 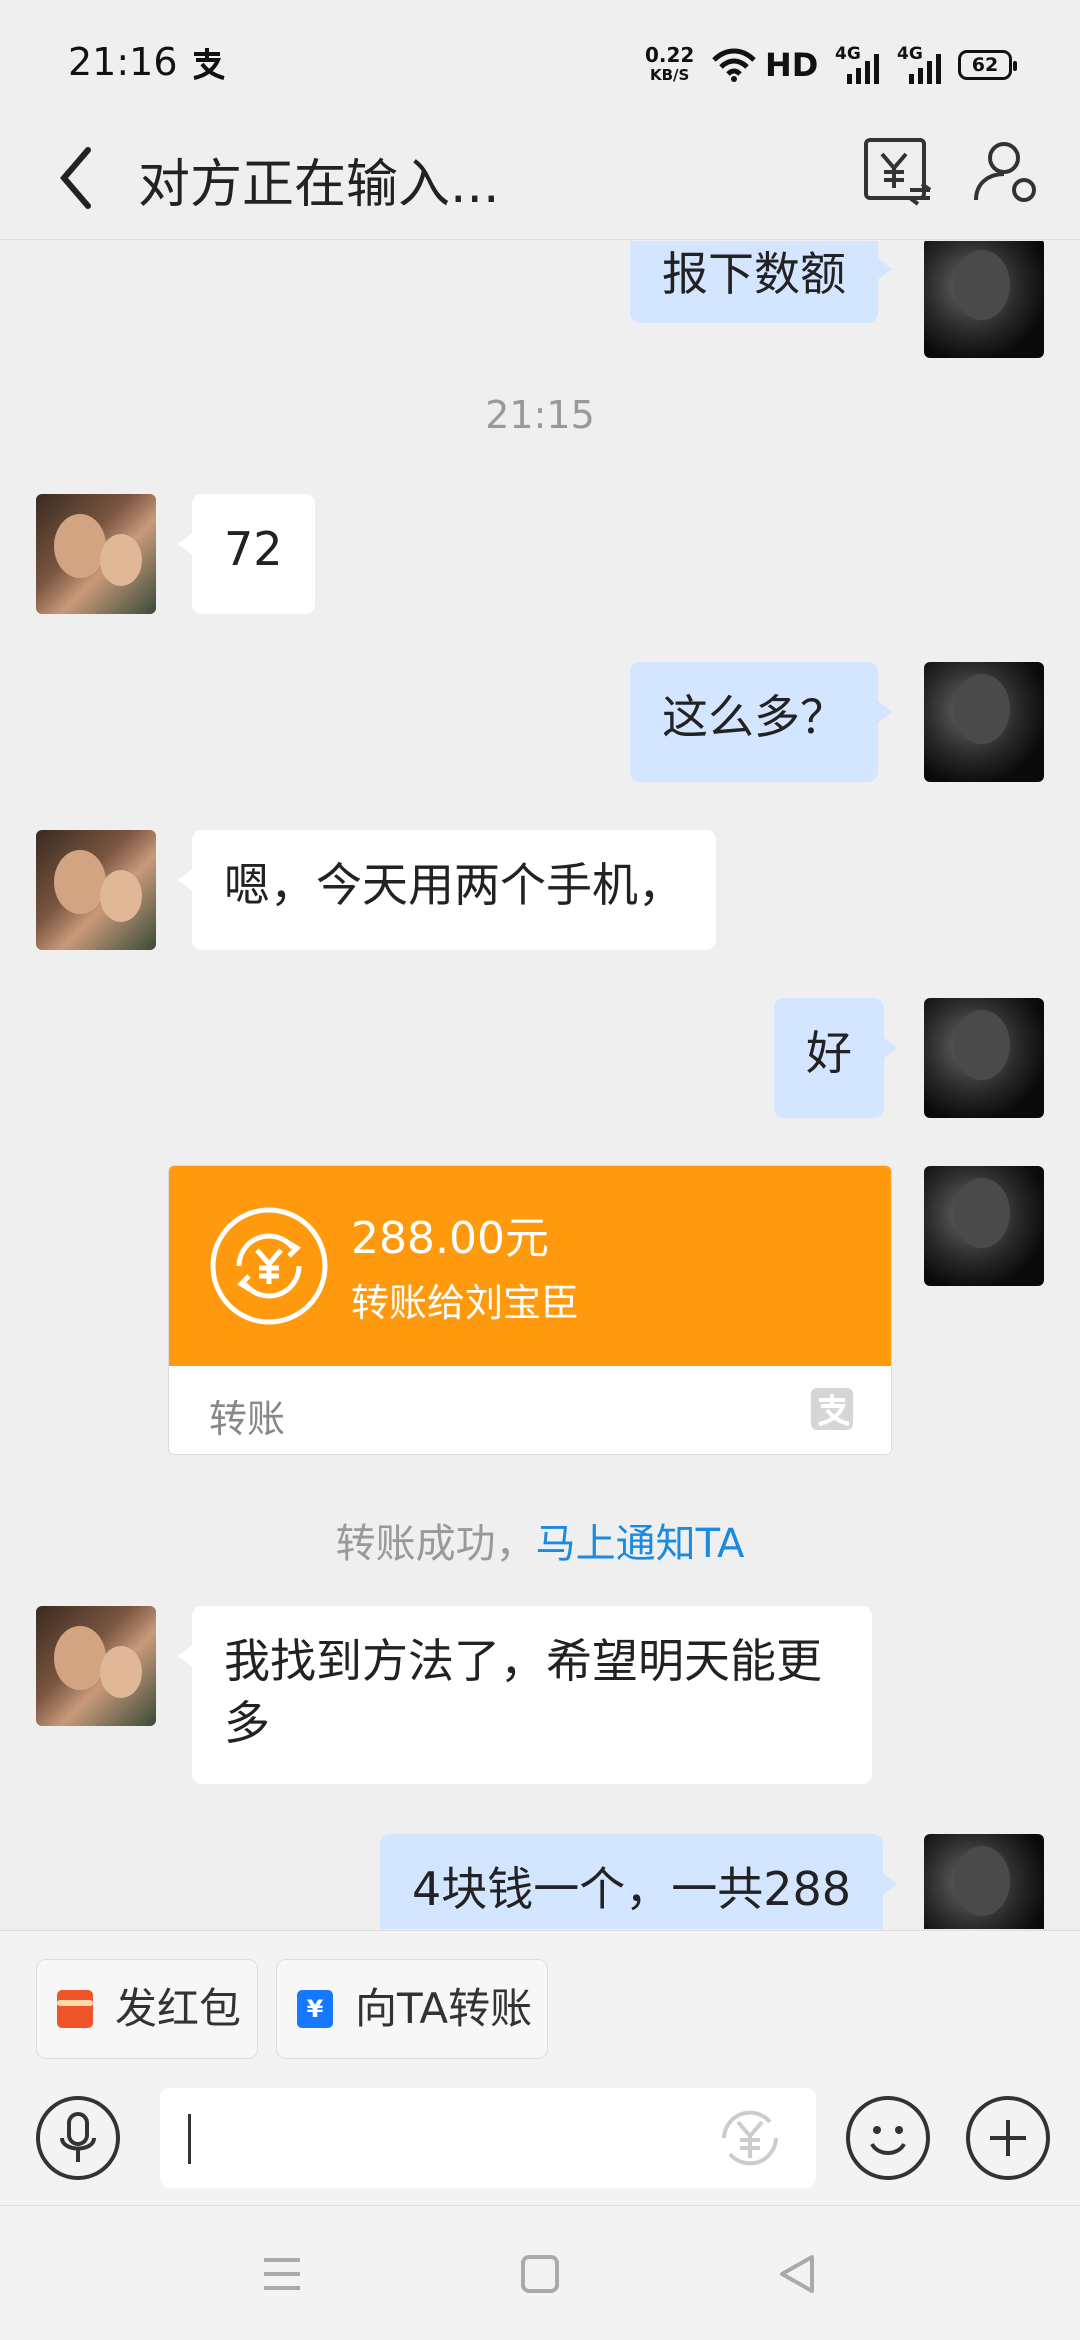 What do you see at coordinates (670, 75) in the screenshot?
I see `net-speed-unit: KB/S` at bounding box center [670, 75].